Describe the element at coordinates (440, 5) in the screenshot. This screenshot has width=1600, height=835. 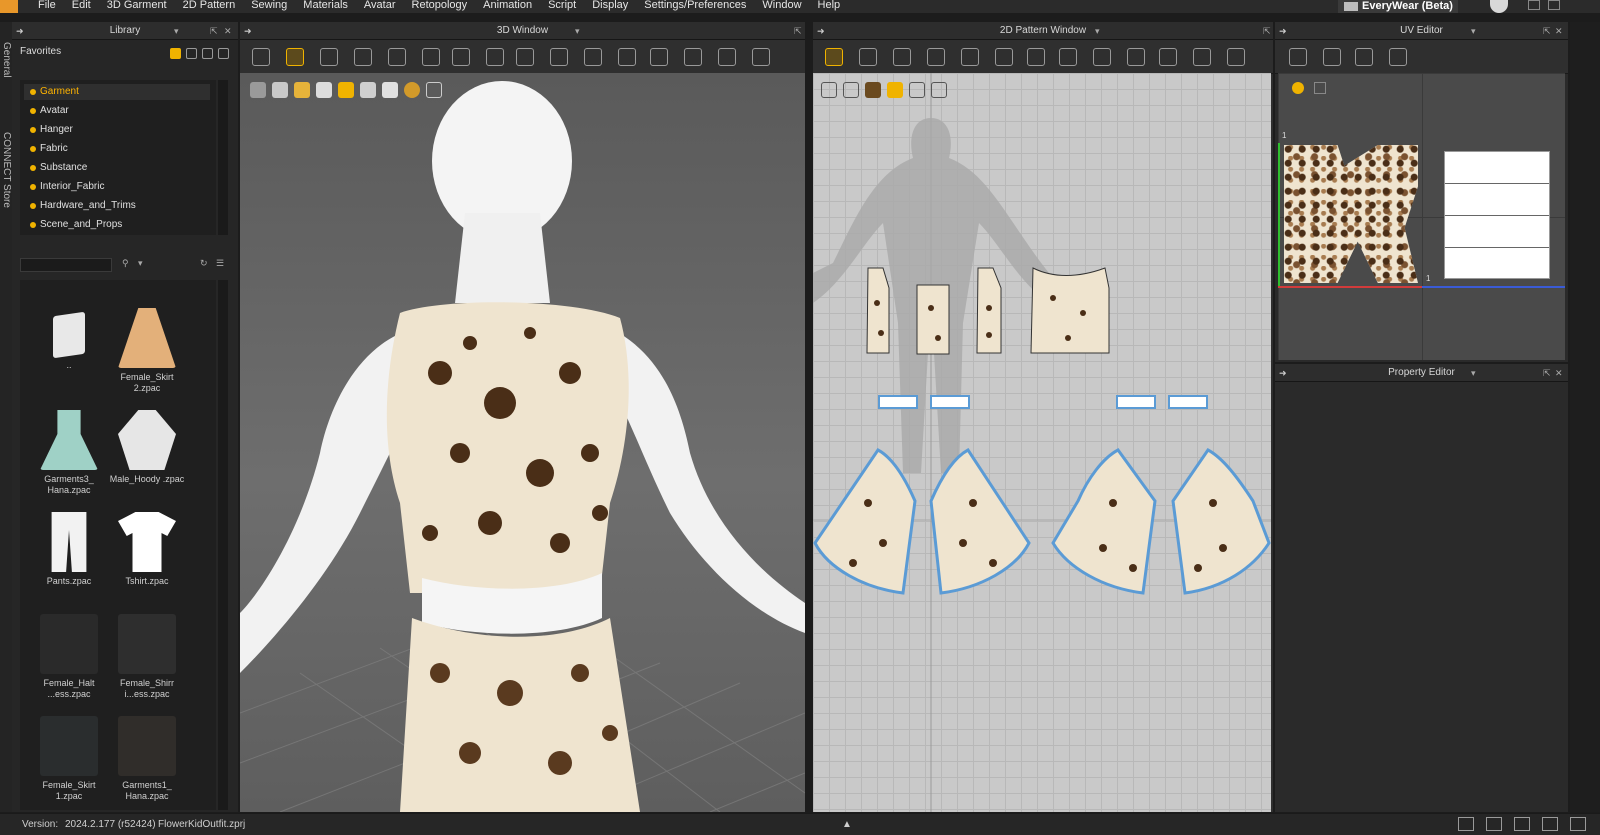
I see `menu-retopology: Retopology` at that location.